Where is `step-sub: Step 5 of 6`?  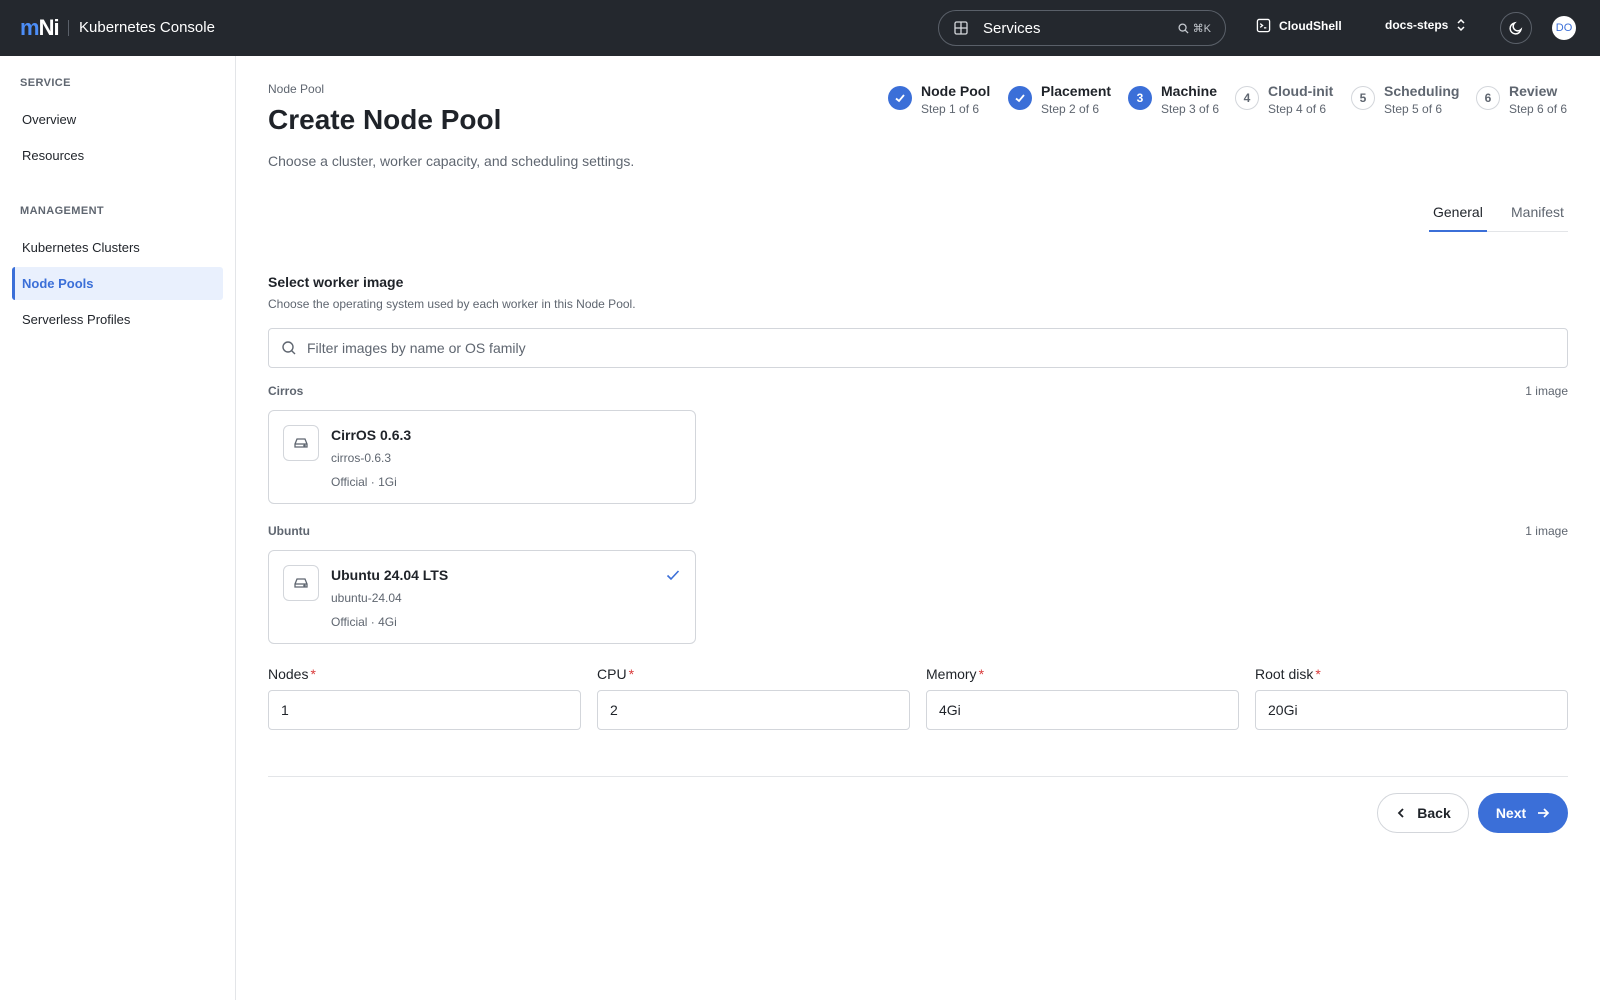 step-sub: Step 5 of 6 is located at coordinates (1413, 109).